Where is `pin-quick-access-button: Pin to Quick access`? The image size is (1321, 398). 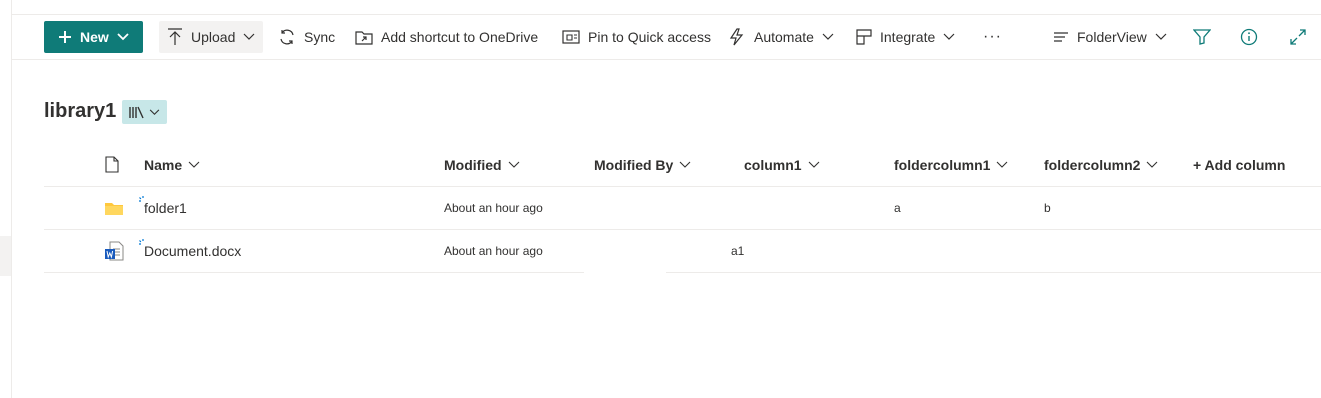
pin-quick-access-button: Pin to Quick access is located at coordinates (636, 37).